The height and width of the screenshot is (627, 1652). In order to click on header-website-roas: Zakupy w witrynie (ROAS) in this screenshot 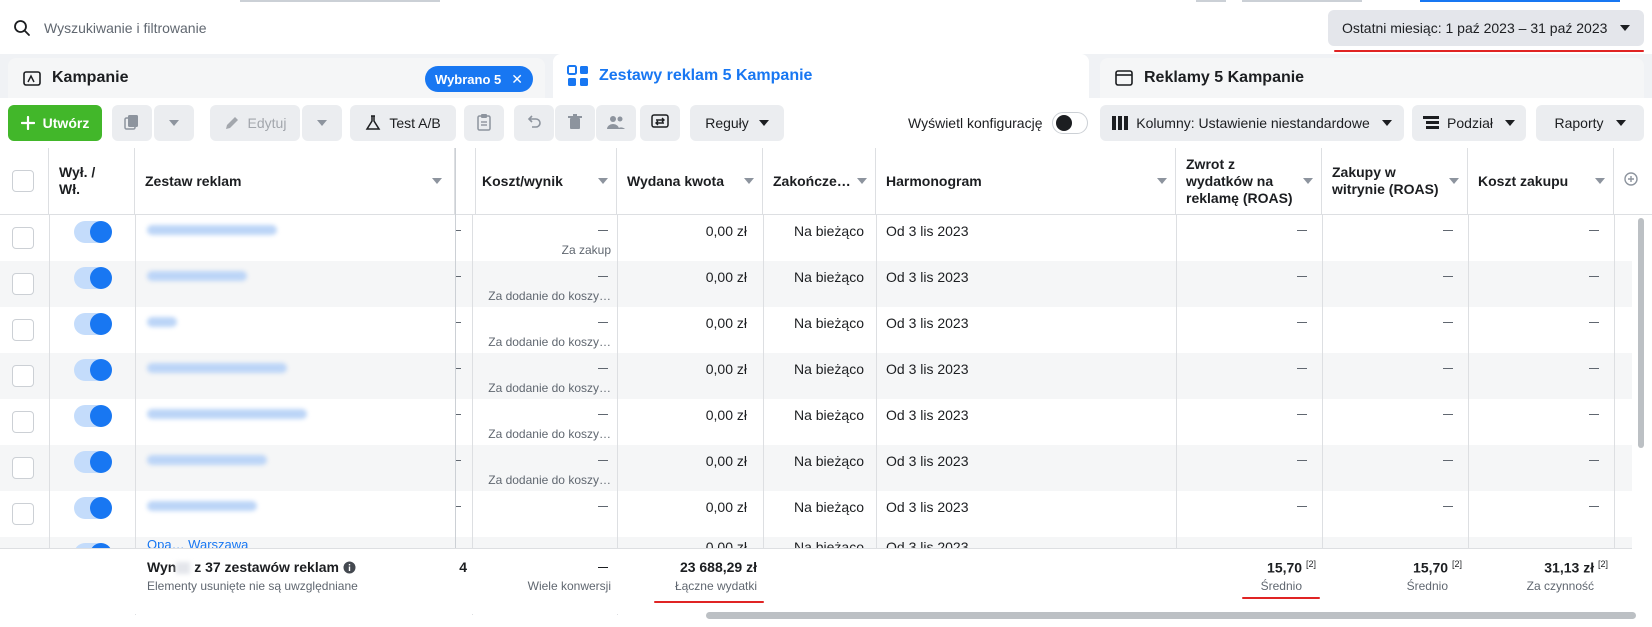, I will do `click(1395, 181)`.